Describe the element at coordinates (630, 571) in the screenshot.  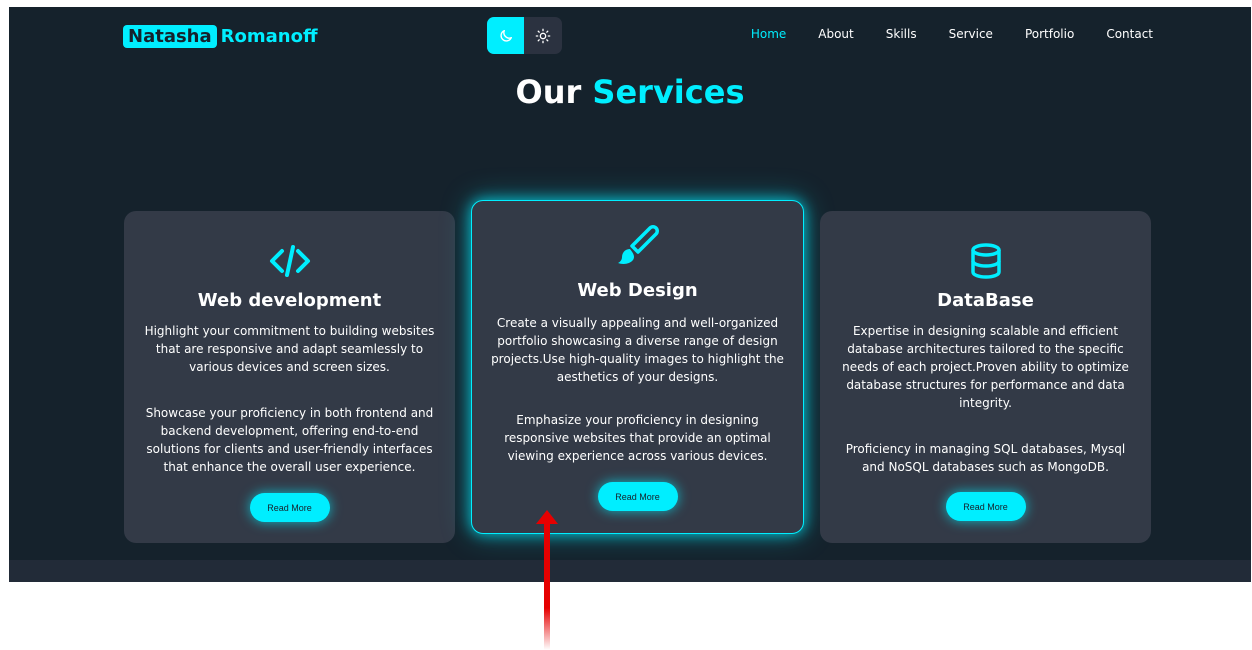
I see `section-divider` at that location.